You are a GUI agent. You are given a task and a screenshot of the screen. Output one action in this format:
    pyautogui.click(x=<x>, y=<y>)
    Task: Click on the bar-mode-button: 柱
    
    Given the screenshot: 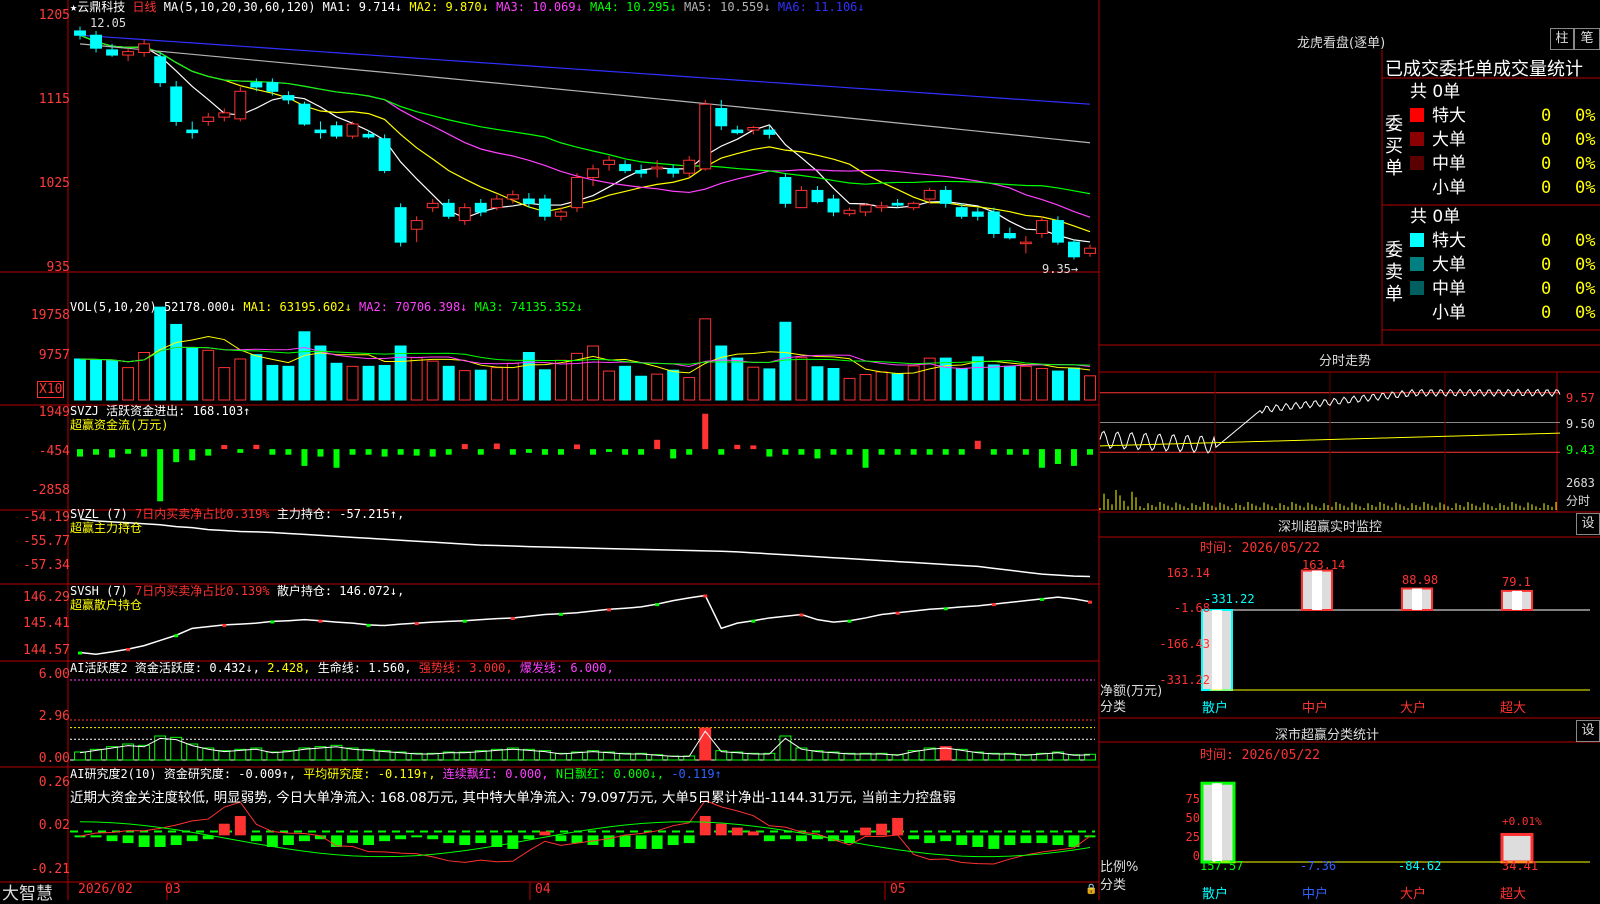 What is the action you would take?
    pyautogui.click(x=1562, y=39)
    